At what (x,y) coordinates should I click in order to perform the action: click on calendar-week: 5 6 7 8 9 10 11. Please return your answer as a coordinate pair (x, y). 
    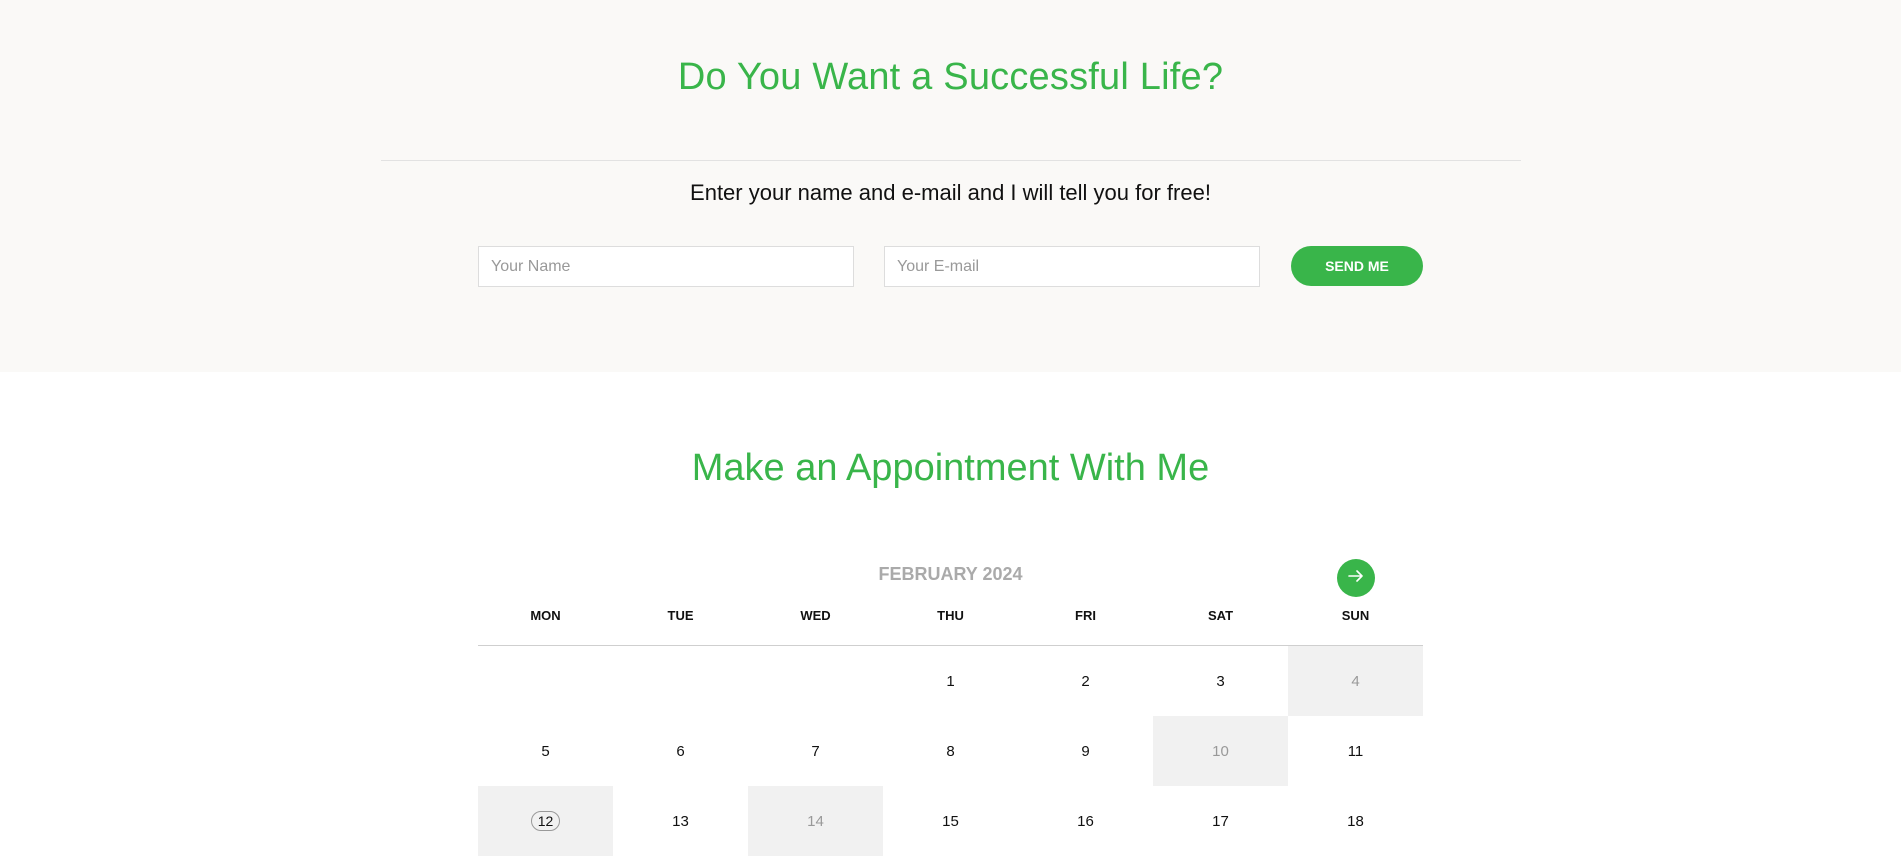
    Looking at the image, I should click on (950, 751).